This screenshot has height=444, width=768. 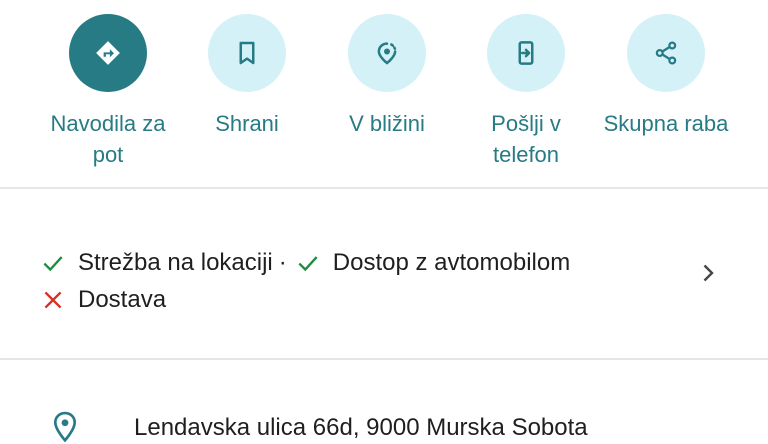 I want to click on directions-button: Navodila za pot, so click(x=108, y=92).